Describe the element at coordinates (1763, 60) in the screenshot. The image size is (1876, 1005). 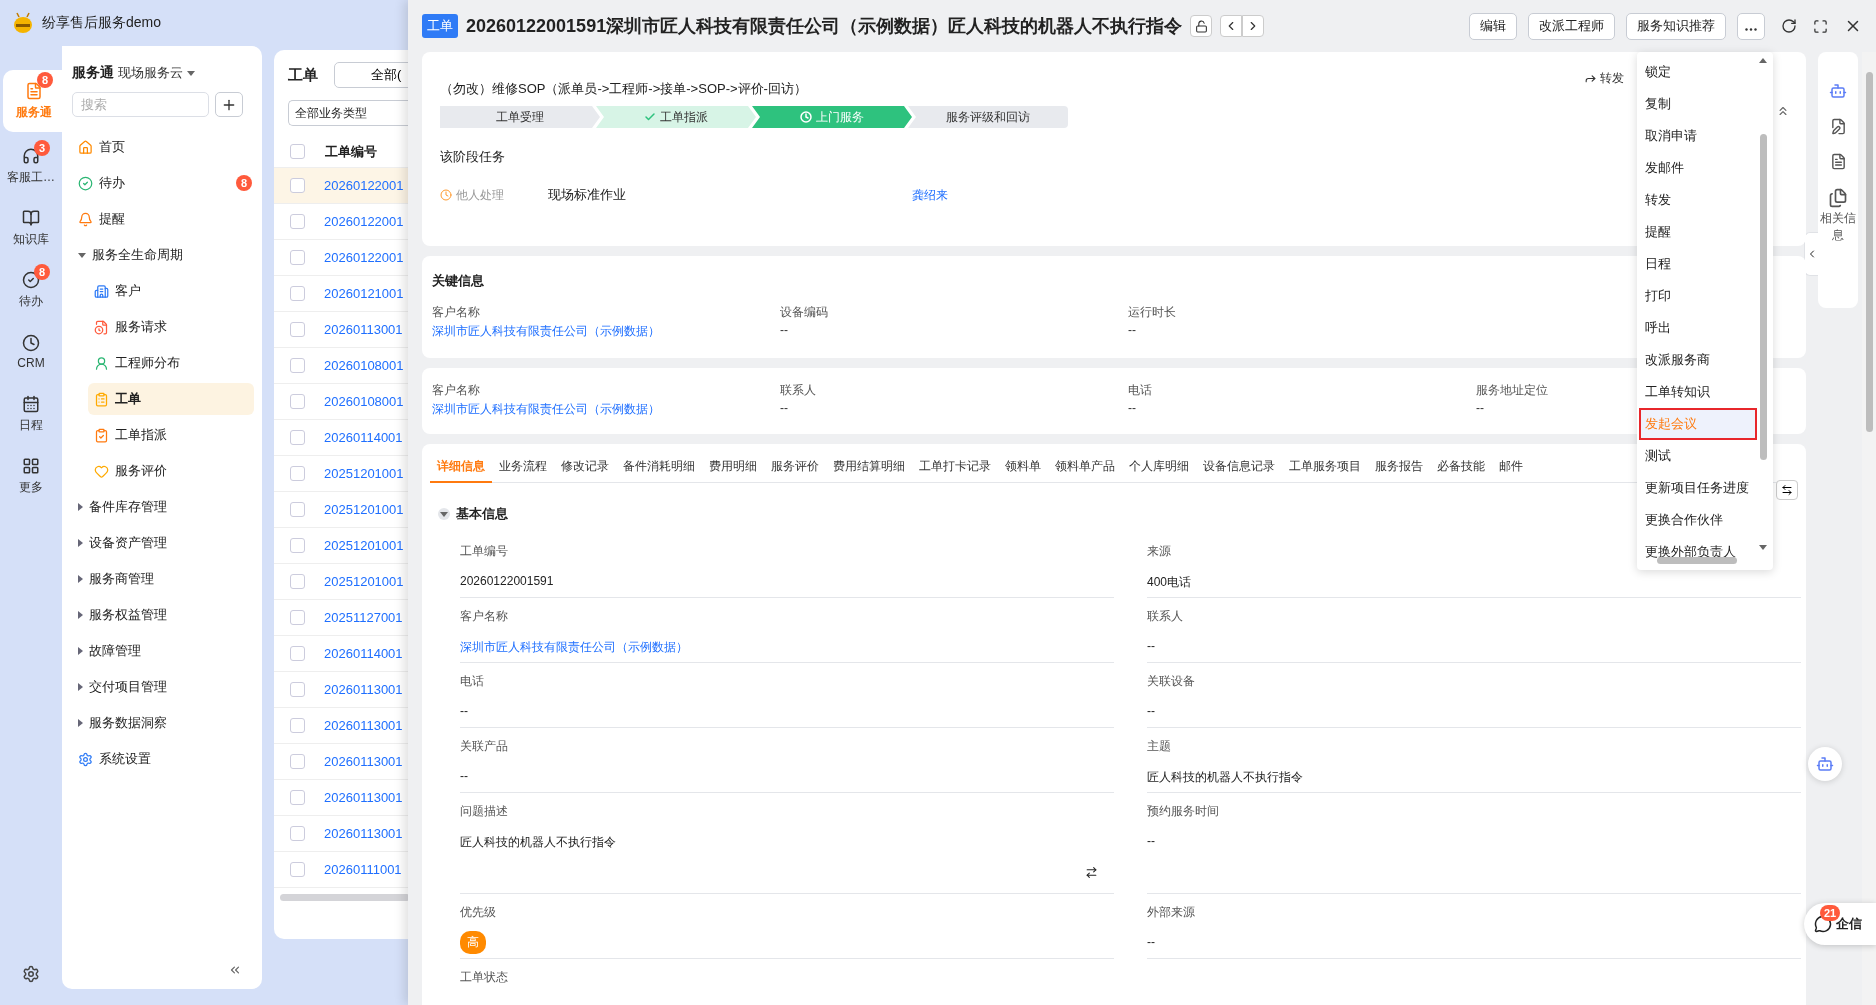
I see `scroll-up-icon` at that location.